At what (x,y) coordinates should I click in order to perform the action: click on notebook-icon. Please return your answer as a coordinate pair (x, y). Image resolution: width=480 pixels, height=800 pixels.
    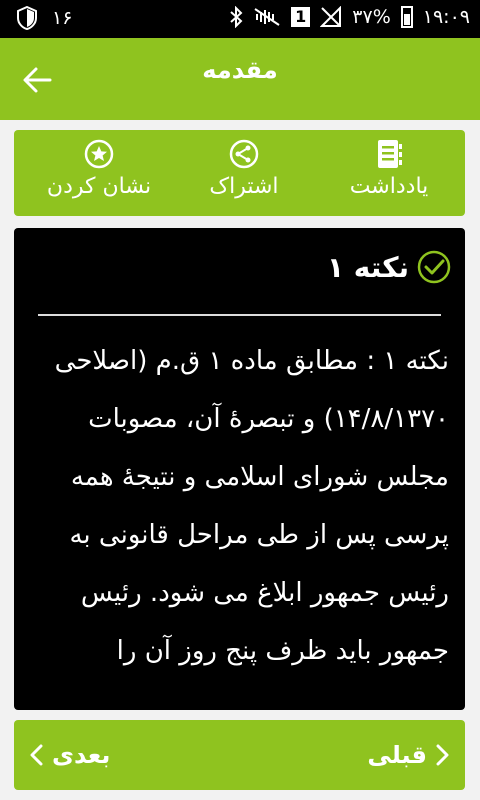
    Looking at the image, I should click on (389, 154).